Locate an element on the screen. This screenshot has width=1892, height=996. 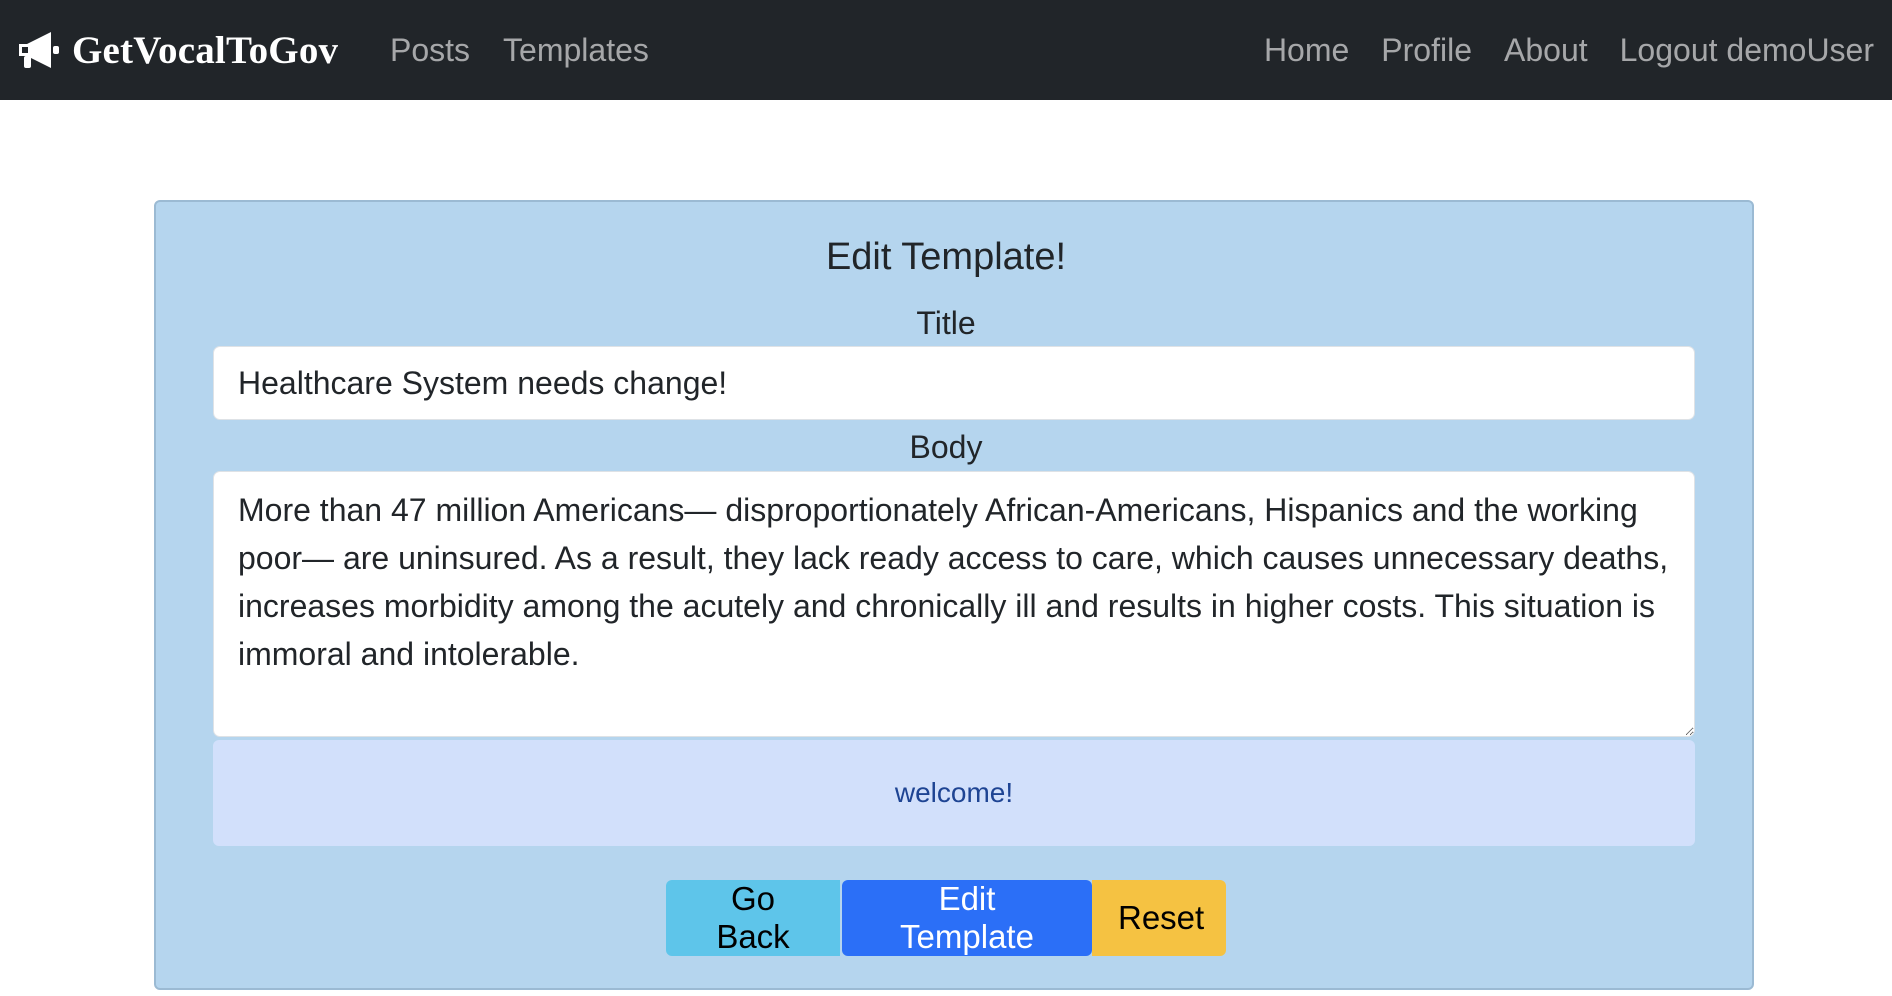
button-group: Go Back Edit Template Reset is located at coordinates (946, 918).